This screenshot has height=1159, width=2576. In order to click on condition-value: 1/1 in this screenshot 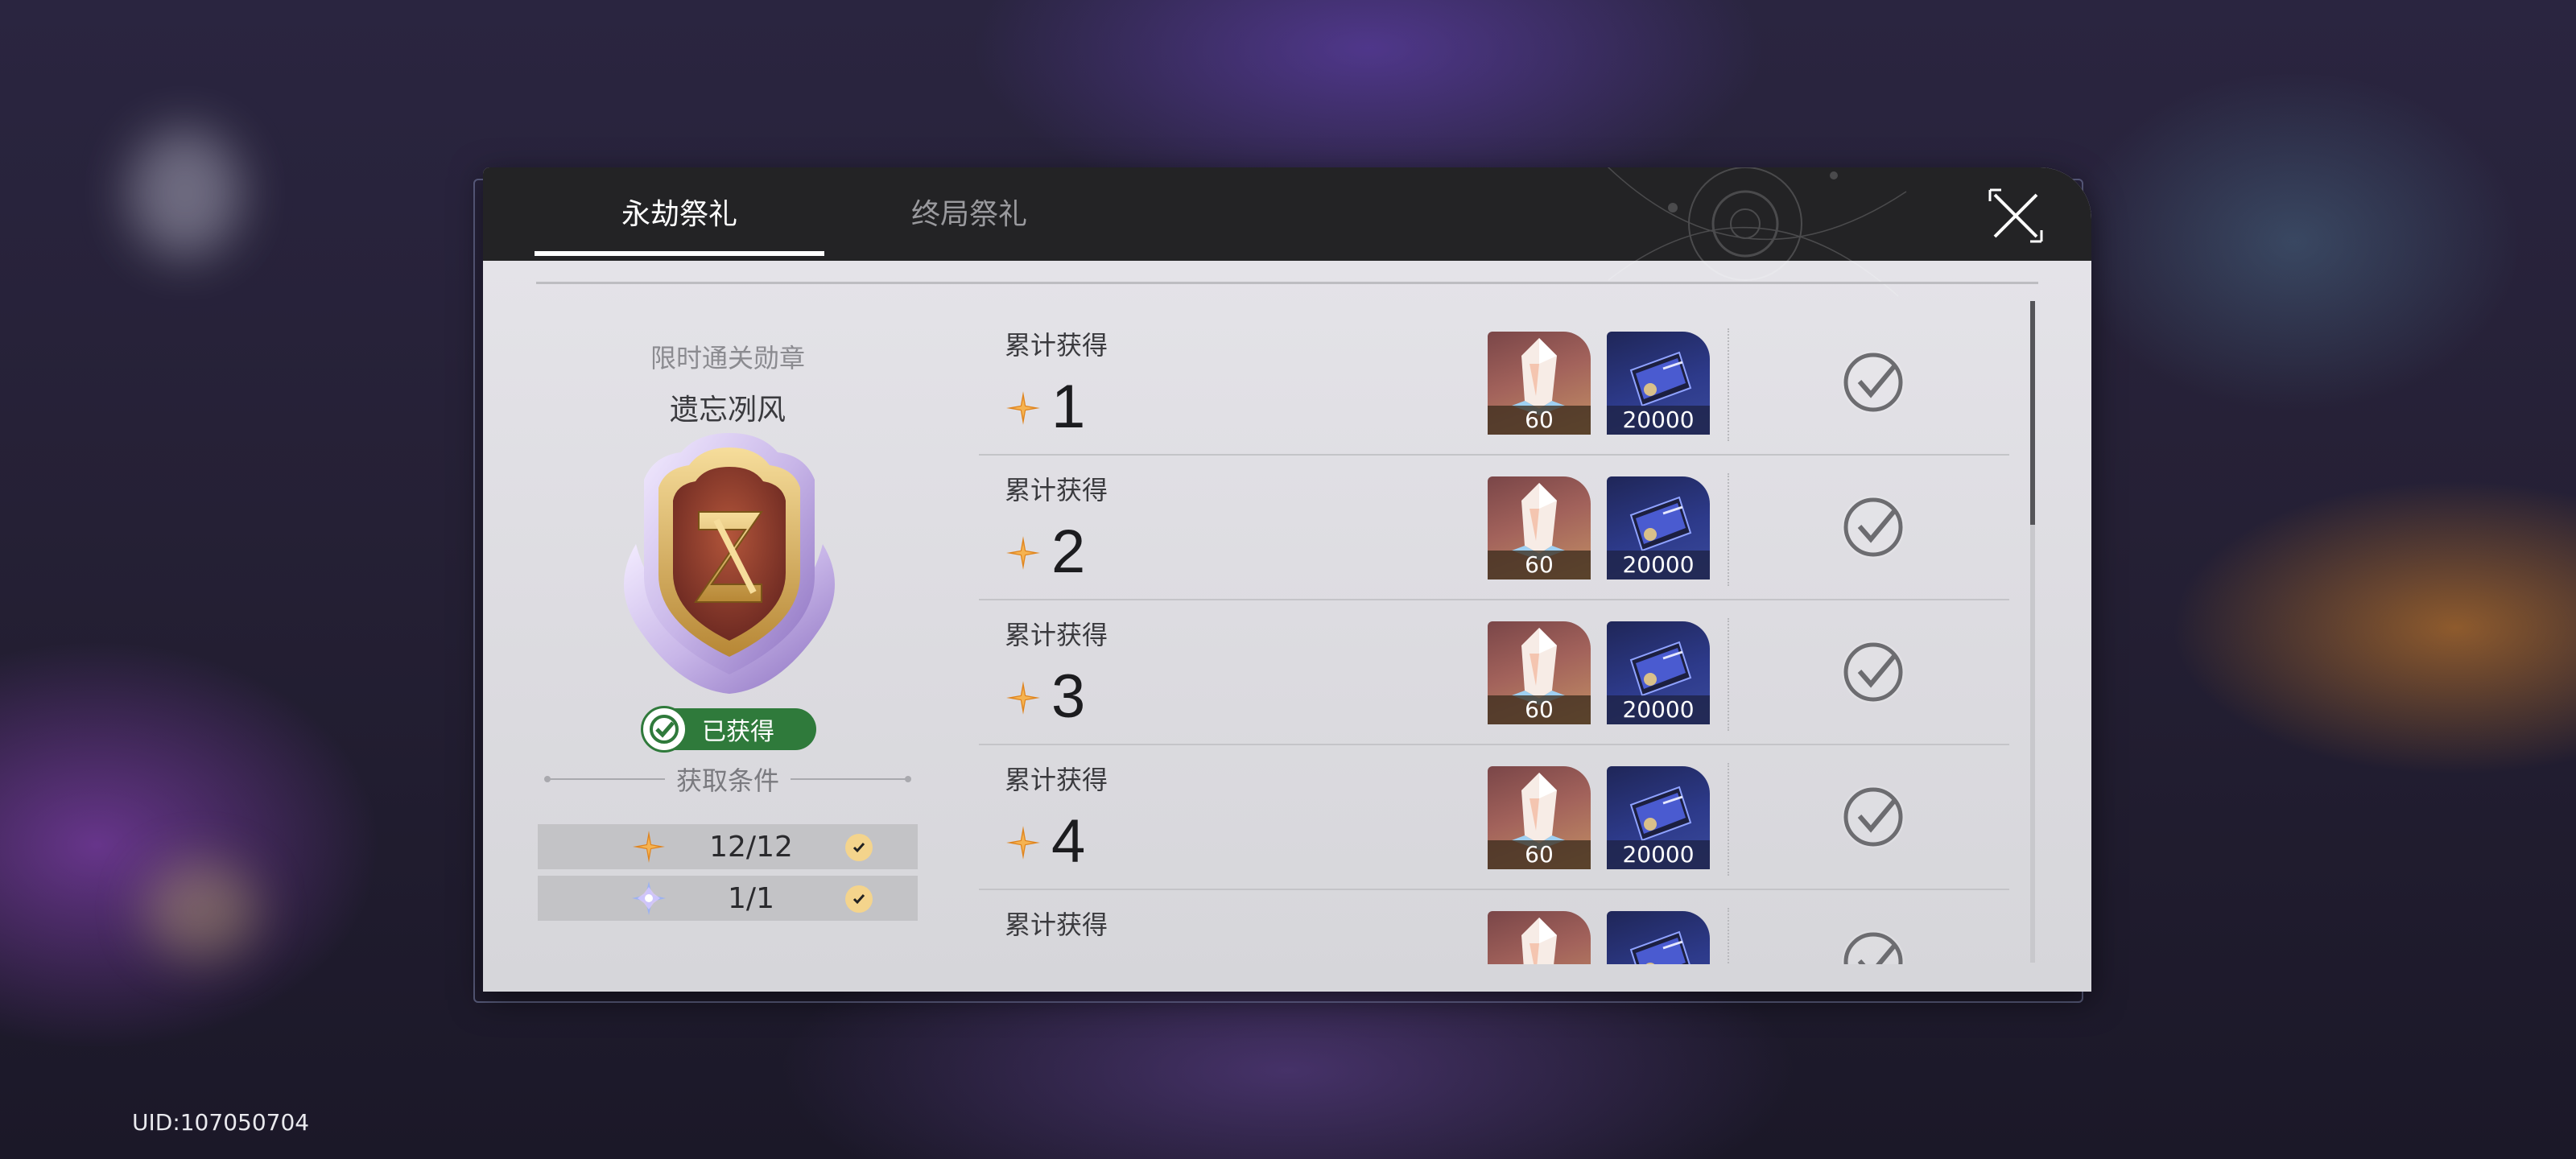, I will do `click(751, 898)`.